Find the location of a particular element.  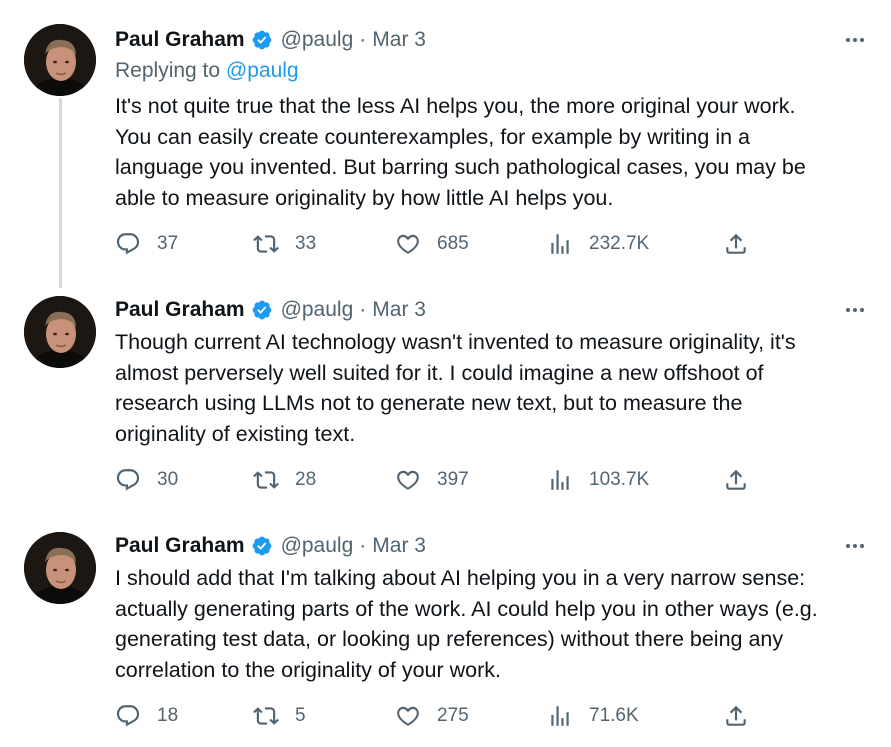

like-count: 685 is located at coordinates (453, 243).